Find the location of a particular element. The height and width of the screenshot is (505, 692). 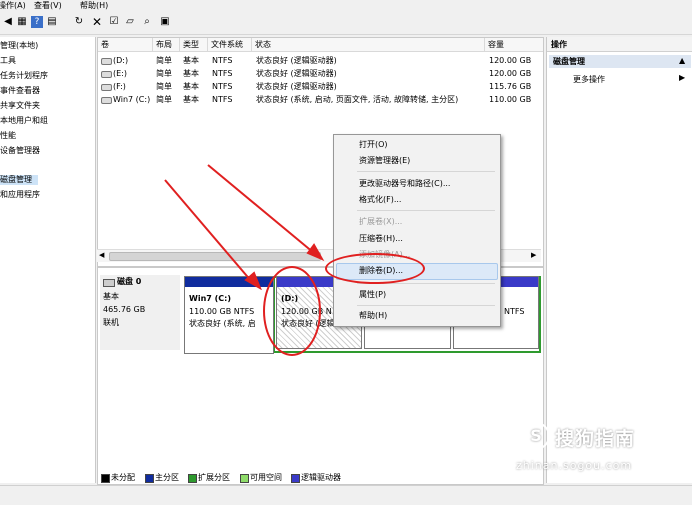

watermark: S 搜狗指南 zhinan.sogou.com is located at coordinates (599, 450).